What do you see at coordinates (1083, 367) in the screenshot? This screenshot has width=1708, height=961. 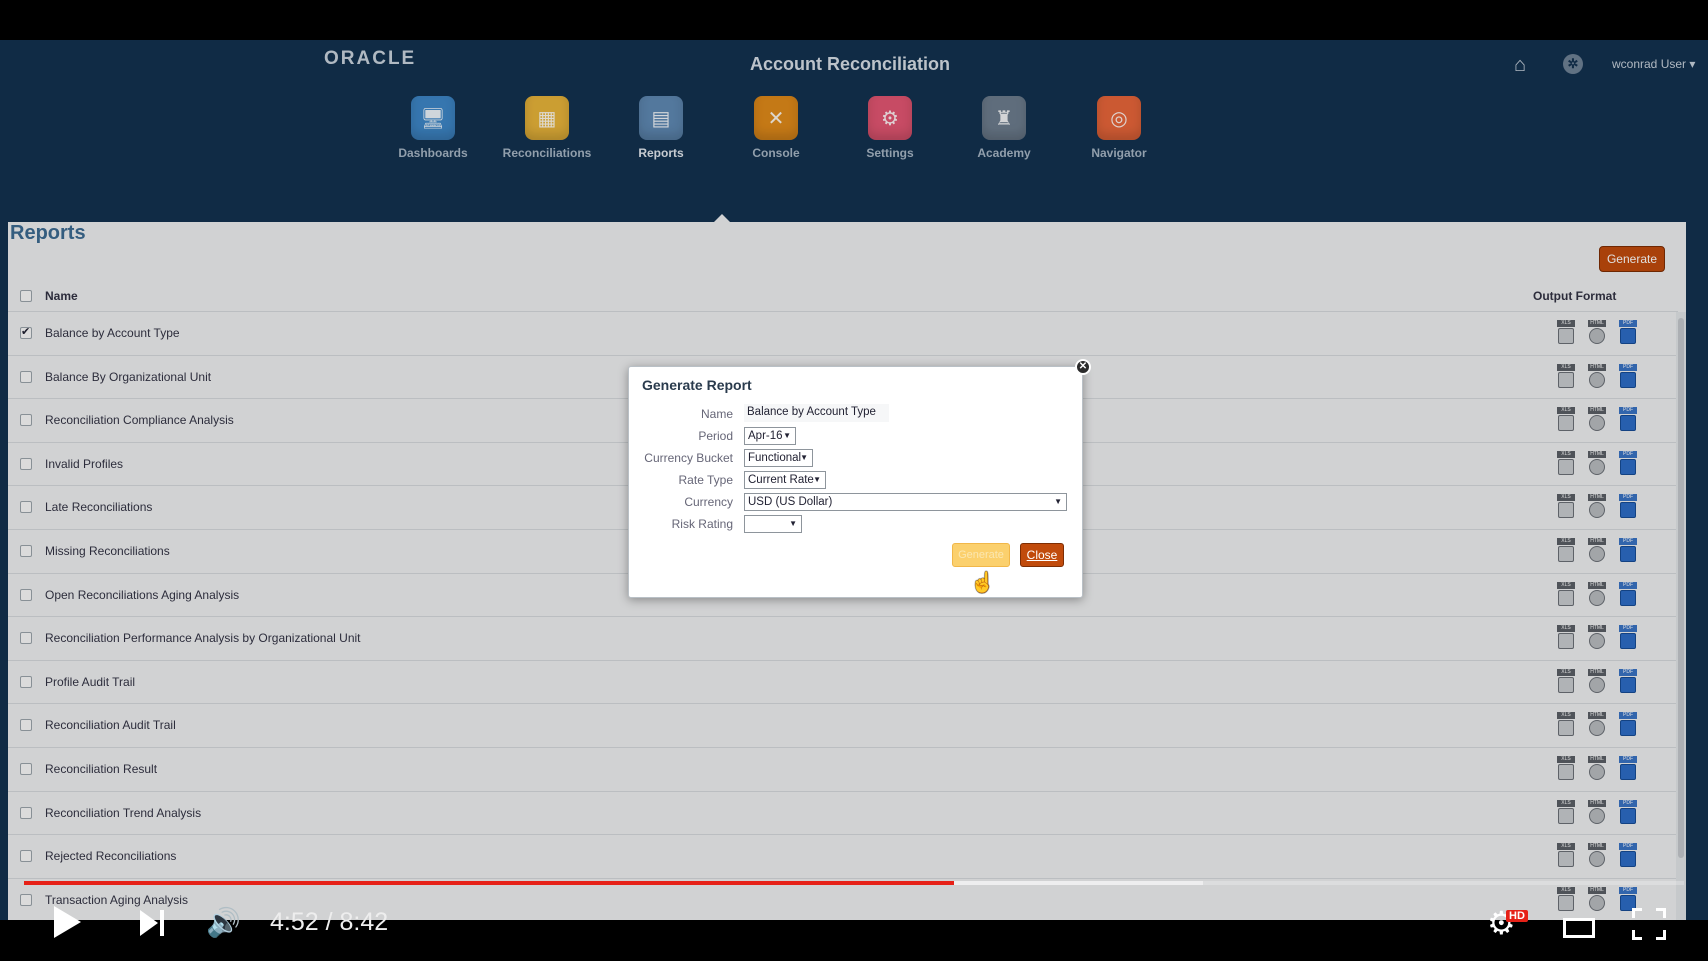 I see `close-icon: ✕` at bounding box center [1083, 367].